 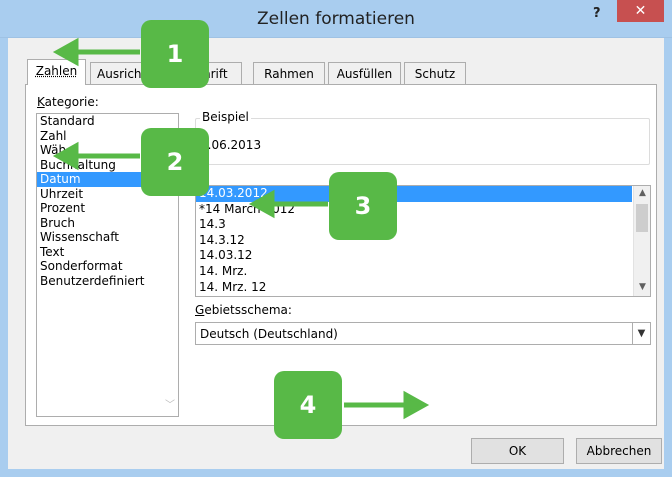 What do you see at coordinates (65, 52) in the screenshot?
I see `arrow-1-head` at bounding box center [65, 52].